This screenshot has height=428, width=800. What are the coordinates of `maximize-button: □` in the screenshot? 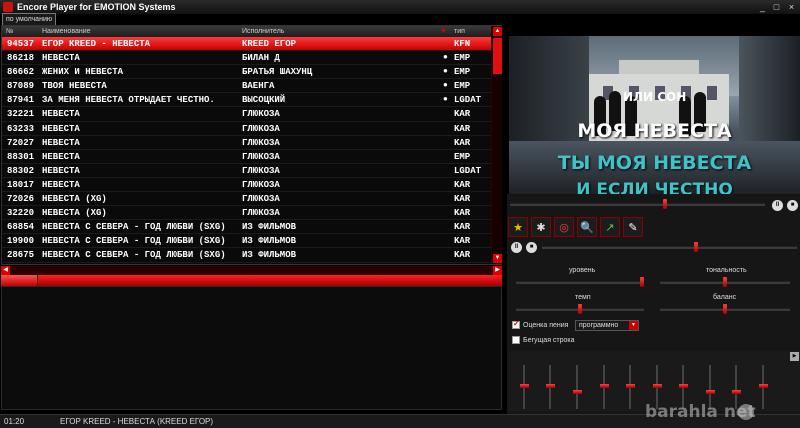 It's located at (776, 7).